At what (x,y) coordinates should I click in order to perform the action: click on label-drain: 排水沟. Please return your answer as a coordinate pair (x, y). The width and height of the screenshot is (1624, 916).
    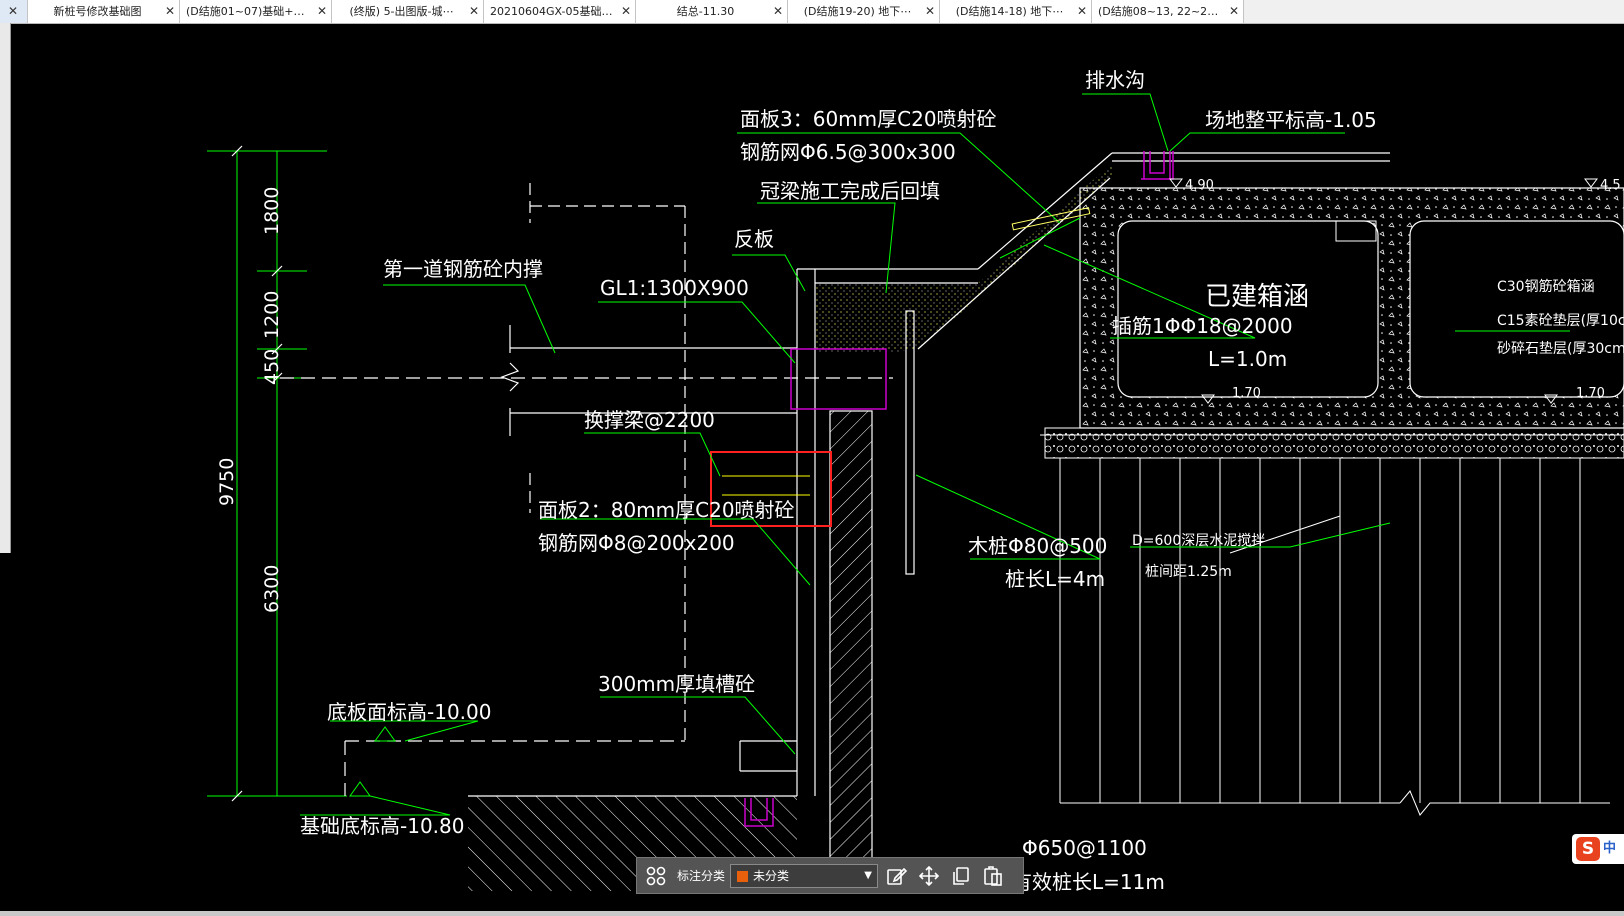
    Looking at the image, I should click on (1115, 80).